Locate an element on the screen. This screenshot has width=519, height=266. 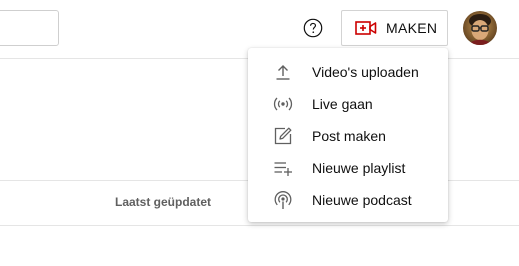
menu-item-new-podcast: Nieuwe podcast is located at coordinates (348, 200).